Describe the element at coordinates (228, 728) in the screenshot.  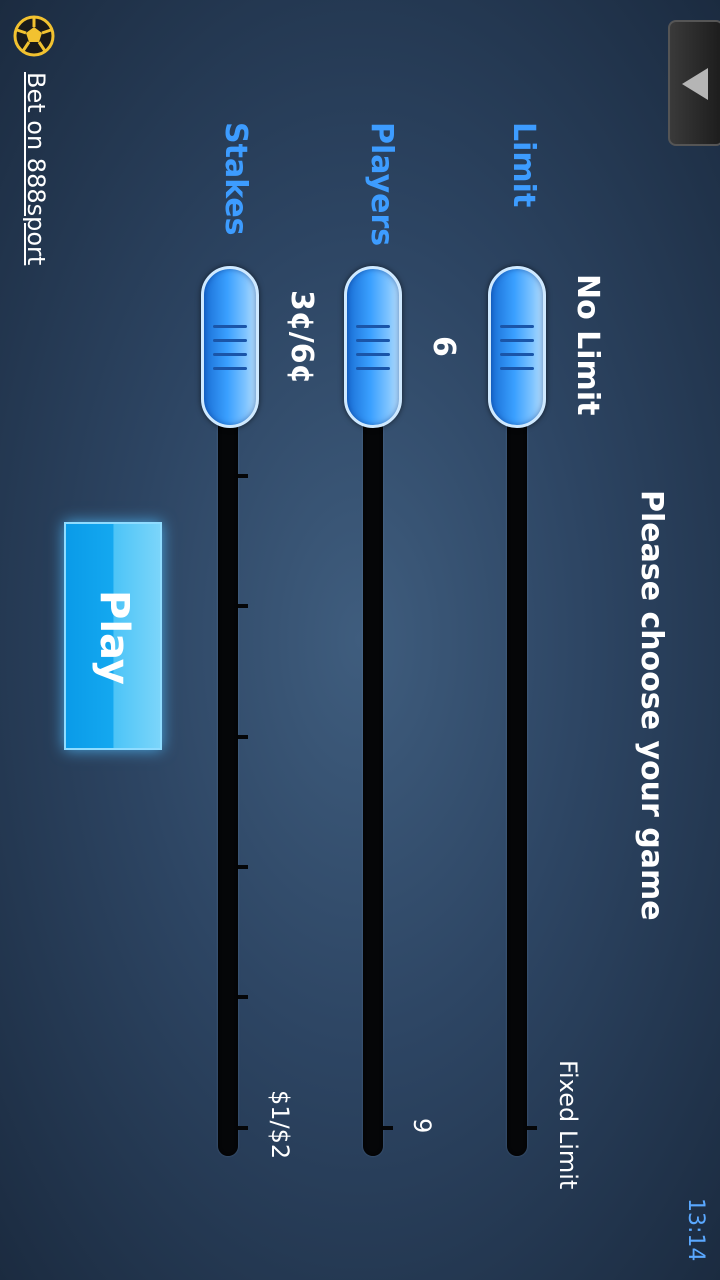
I see `stakes-slider-track` at that location.